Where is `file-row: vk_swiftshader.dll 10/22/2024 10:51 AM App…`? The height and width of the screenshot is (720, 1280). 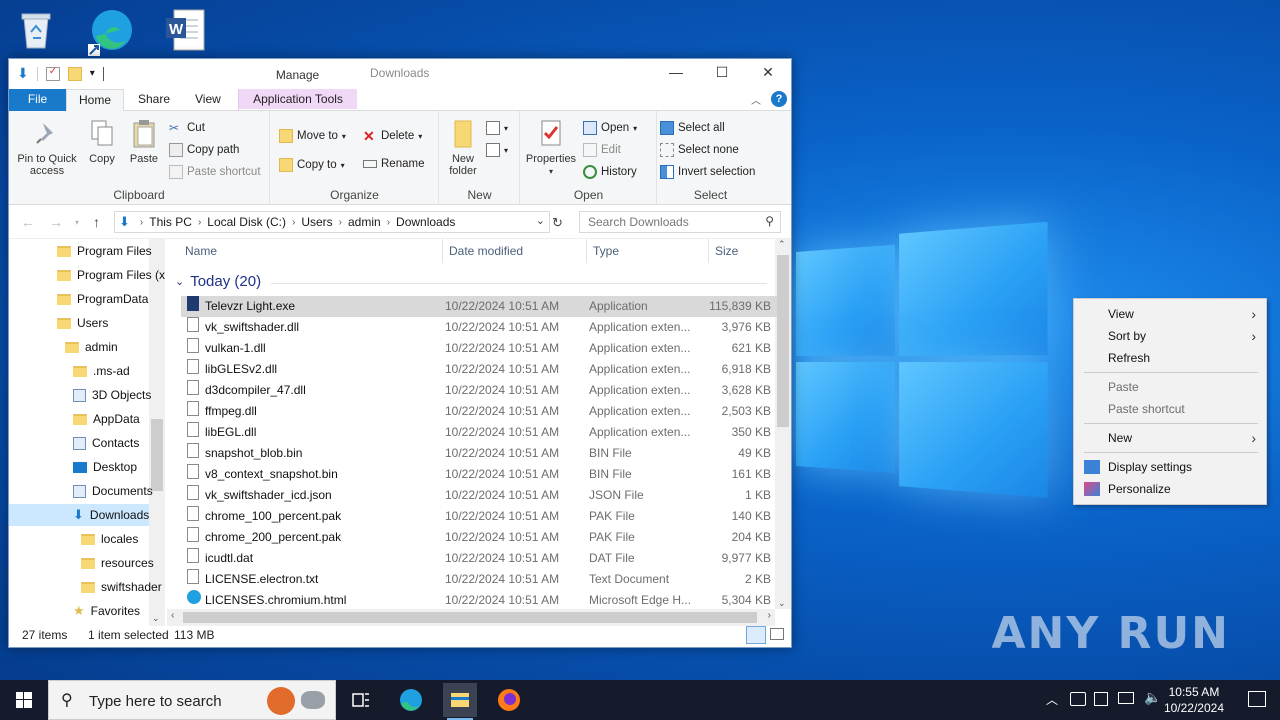
file-row: vk_swiftshader.dll 10/22/2024 10:51 AM App… is located at coordinates (479, 327).